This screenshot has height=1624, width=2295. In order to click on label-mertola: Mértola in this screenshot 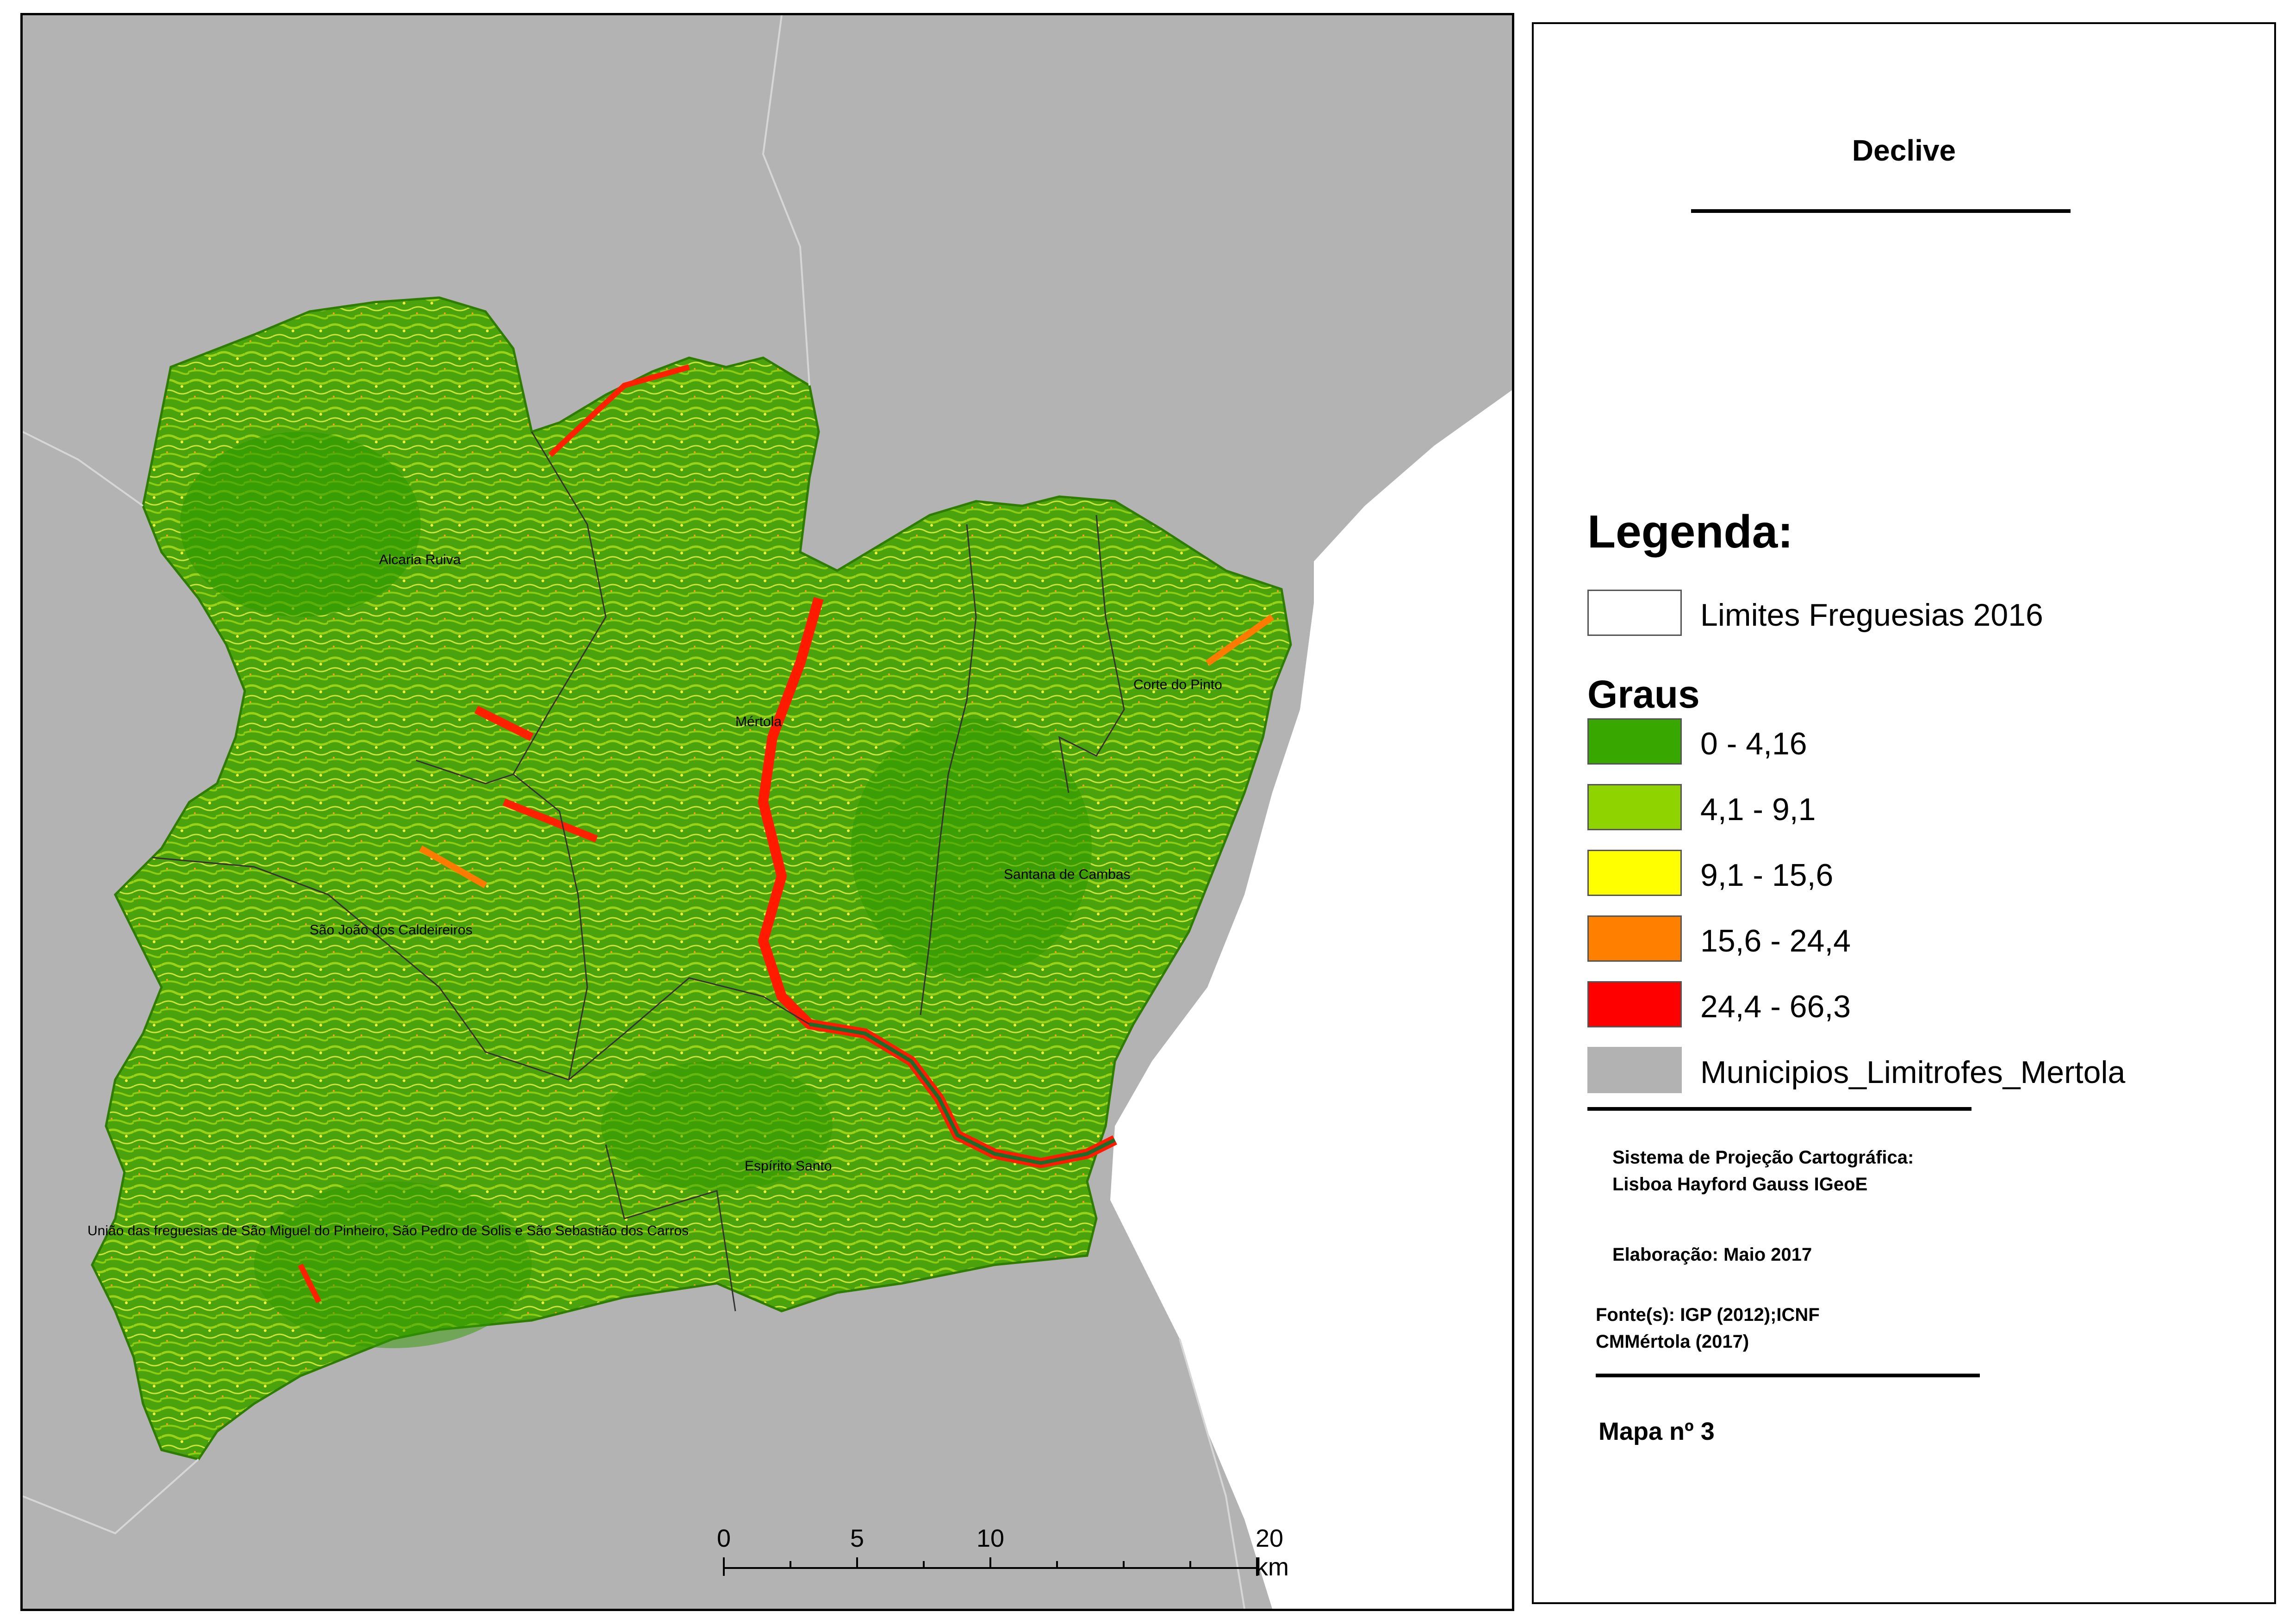, I will do `click(758, 721)`.